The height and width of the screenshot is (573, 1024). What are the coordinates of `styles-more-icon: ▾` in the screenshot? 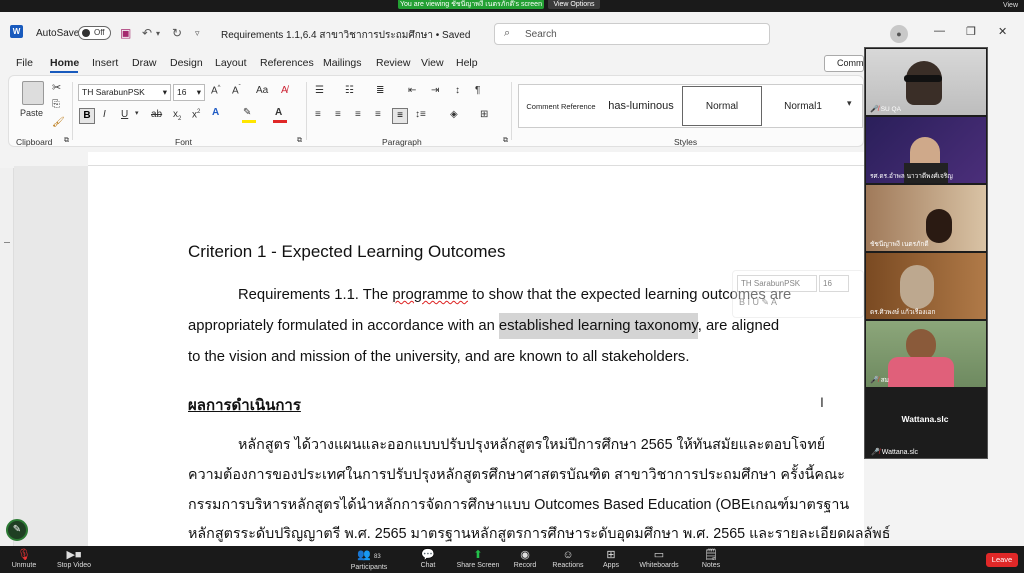 It's located at (849, 103).